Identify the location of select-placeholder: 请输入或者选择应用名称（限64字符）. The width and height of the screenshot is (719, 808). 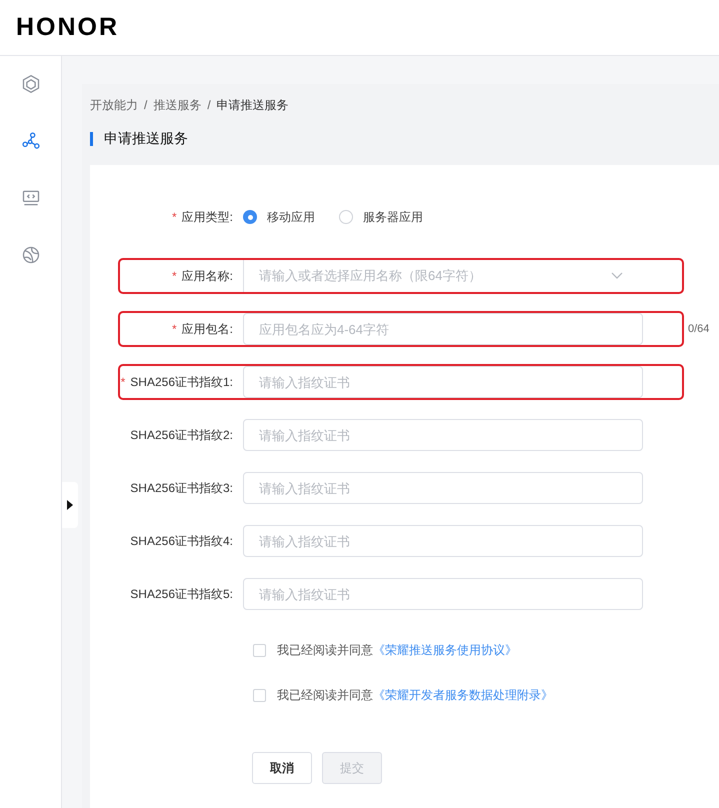
(370, 276).